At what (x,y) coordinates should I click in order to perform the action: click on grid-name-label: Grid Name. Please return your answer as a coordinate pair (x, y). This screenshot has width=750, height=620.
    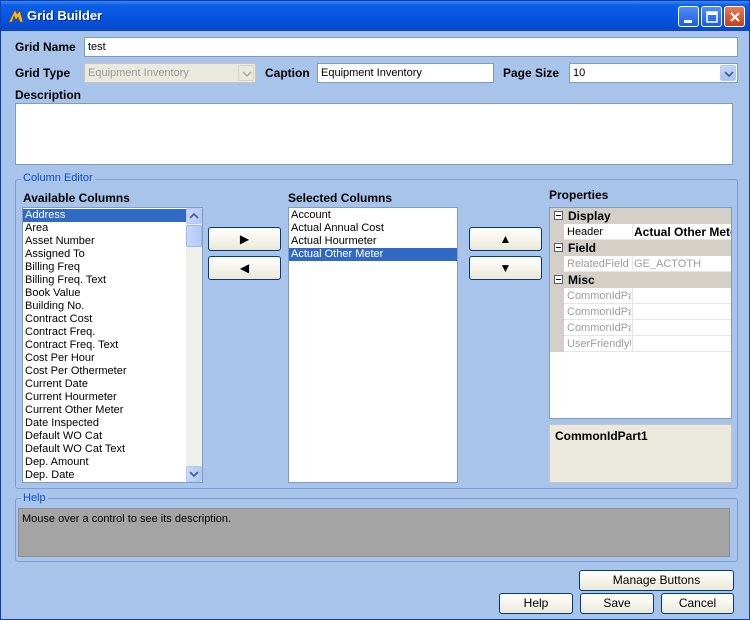
    Looking at the image, I should click on (45, 47).